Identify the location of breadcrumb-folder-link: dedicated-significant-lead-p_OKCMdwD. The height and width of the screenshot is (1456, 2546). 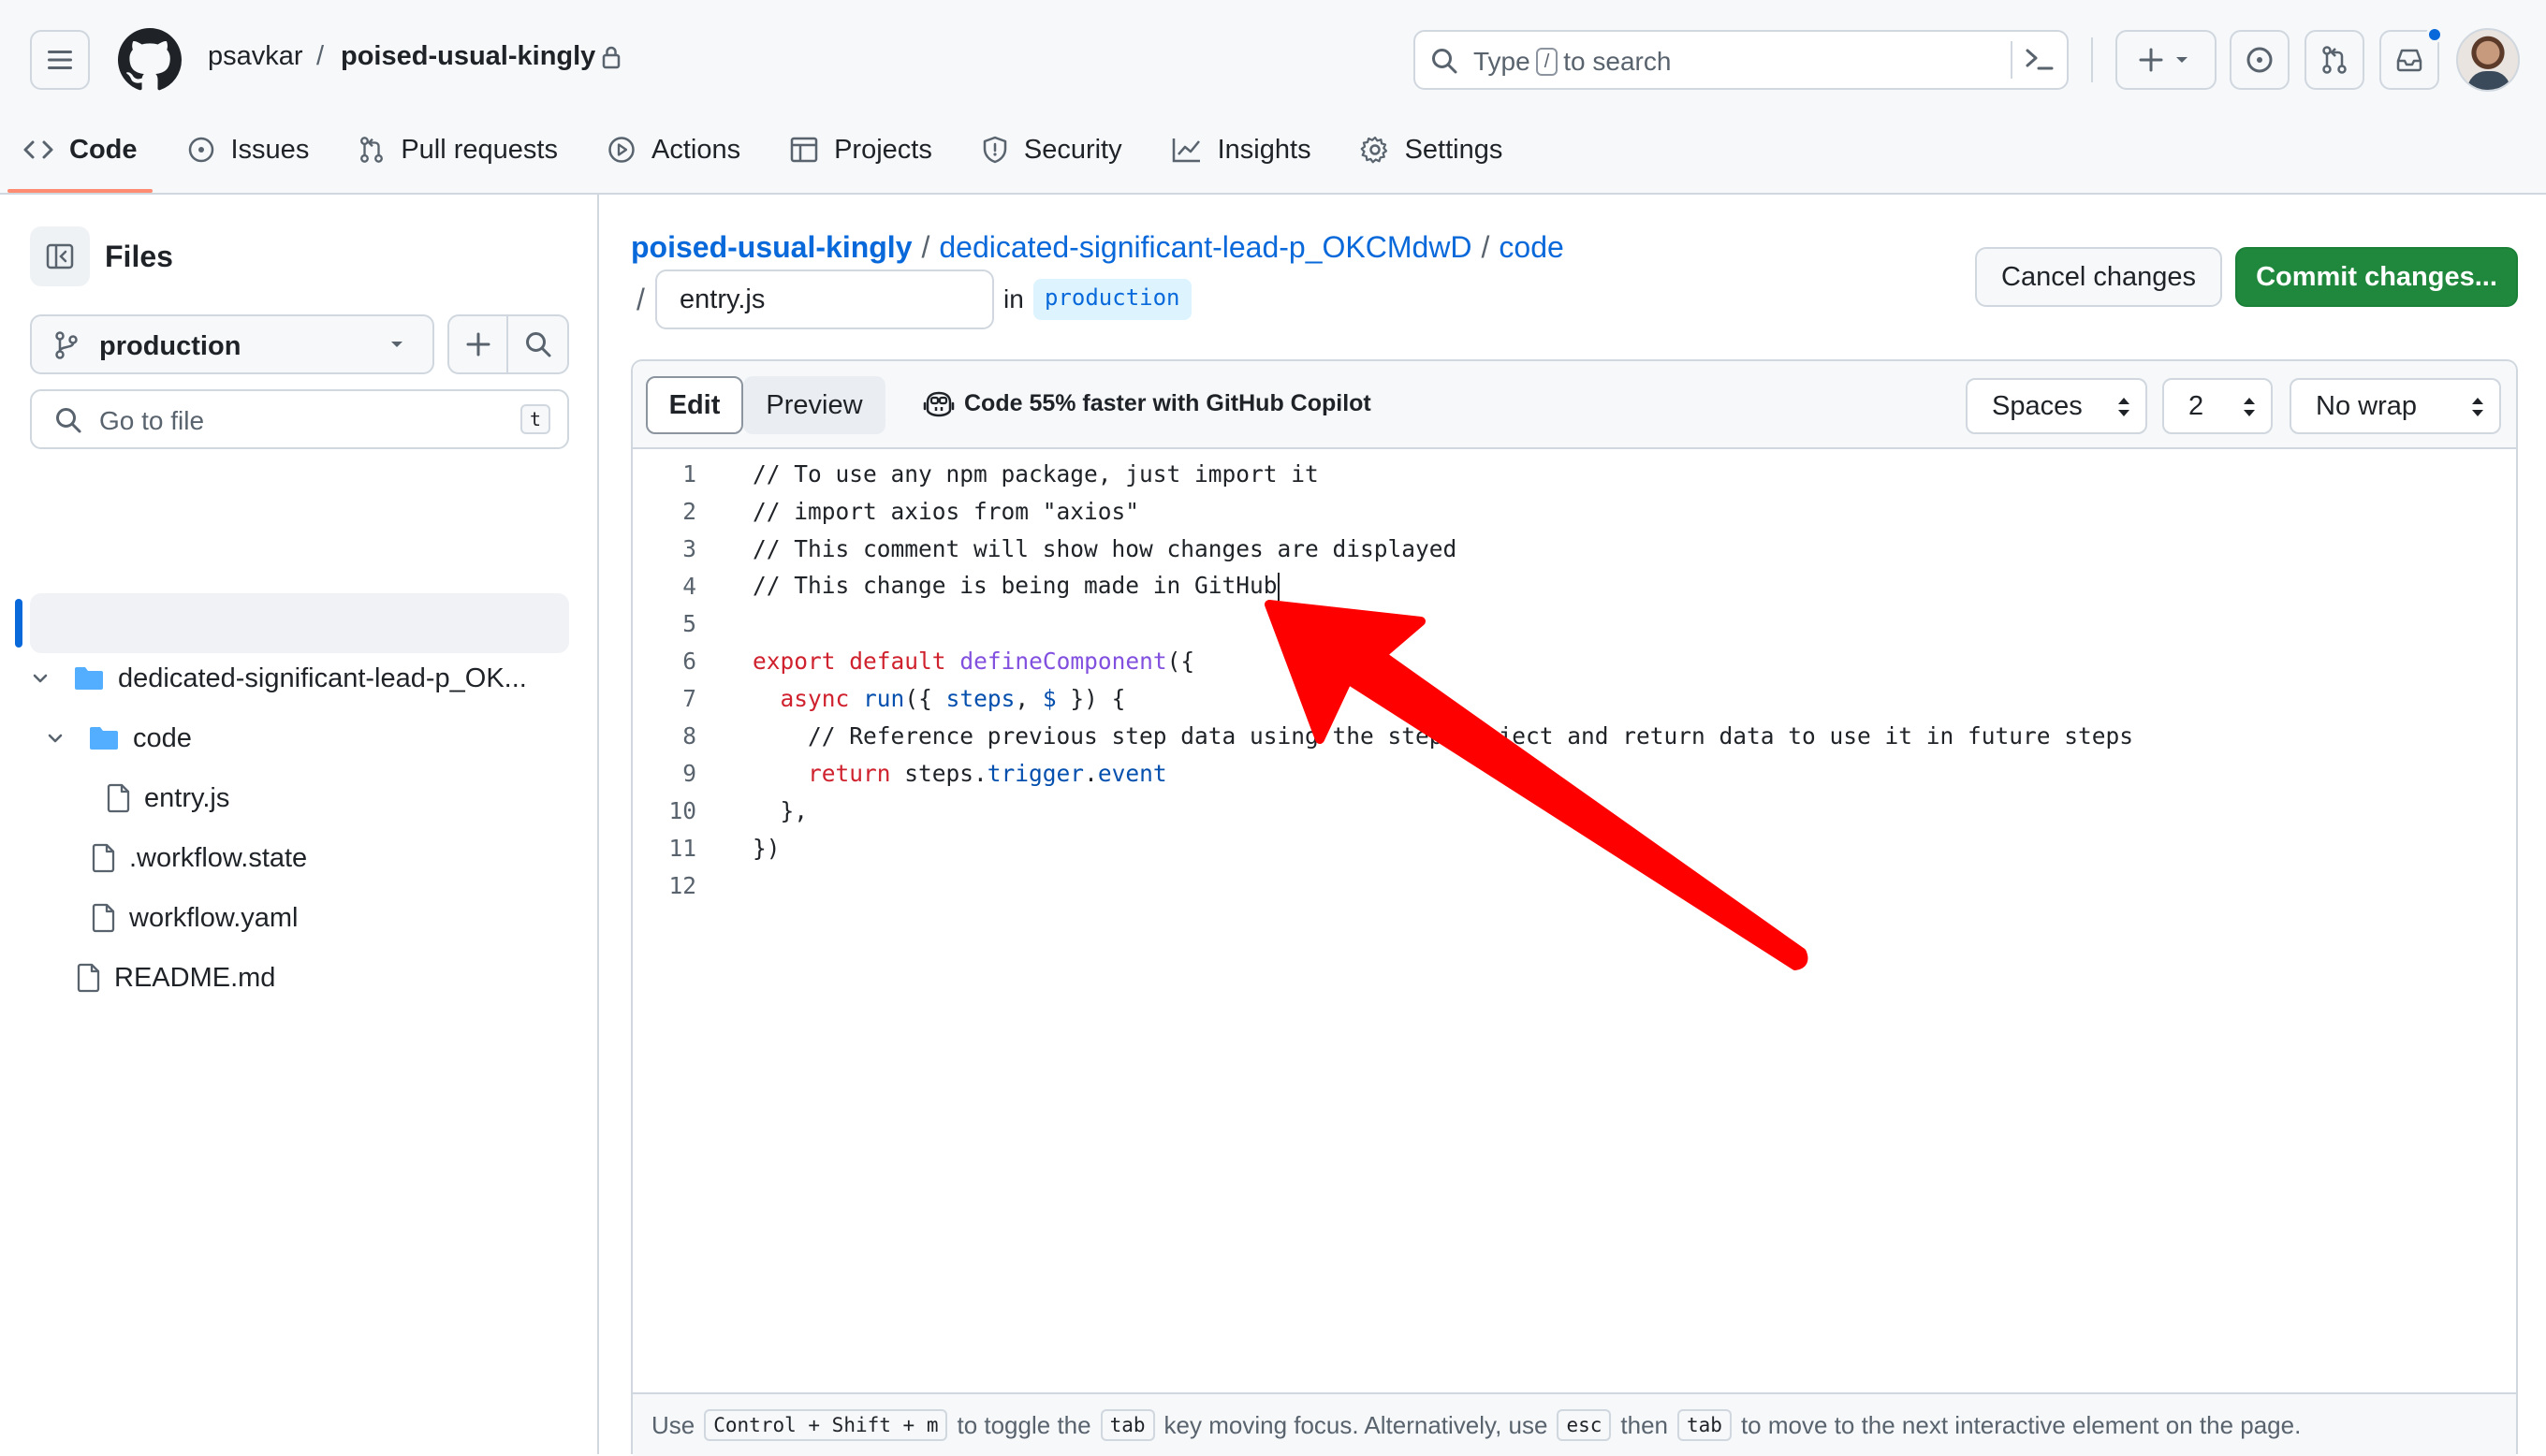
(1205, 248).